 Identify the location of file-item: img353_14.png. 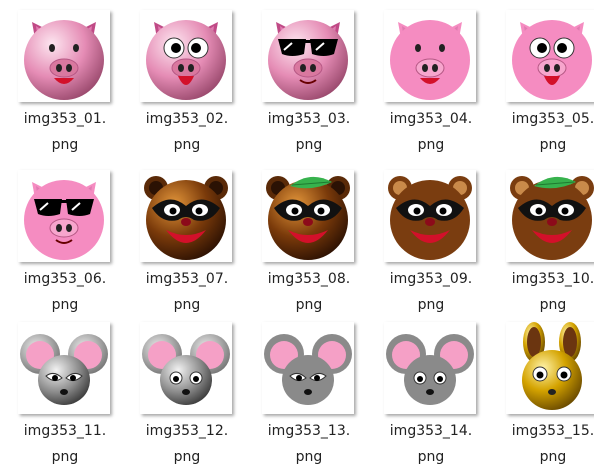
(437, 388).